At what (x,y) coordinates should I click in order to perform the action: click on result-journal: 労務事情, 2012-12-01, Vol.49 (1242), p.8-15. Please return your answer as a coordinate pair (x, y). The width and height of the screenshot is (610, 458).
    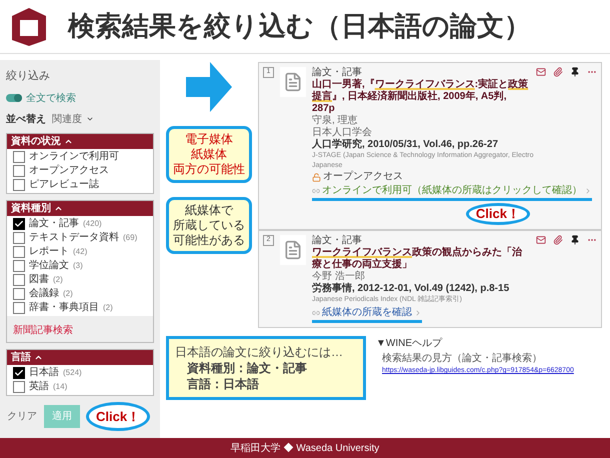
    Looking at the image, I should click on (411, 289).